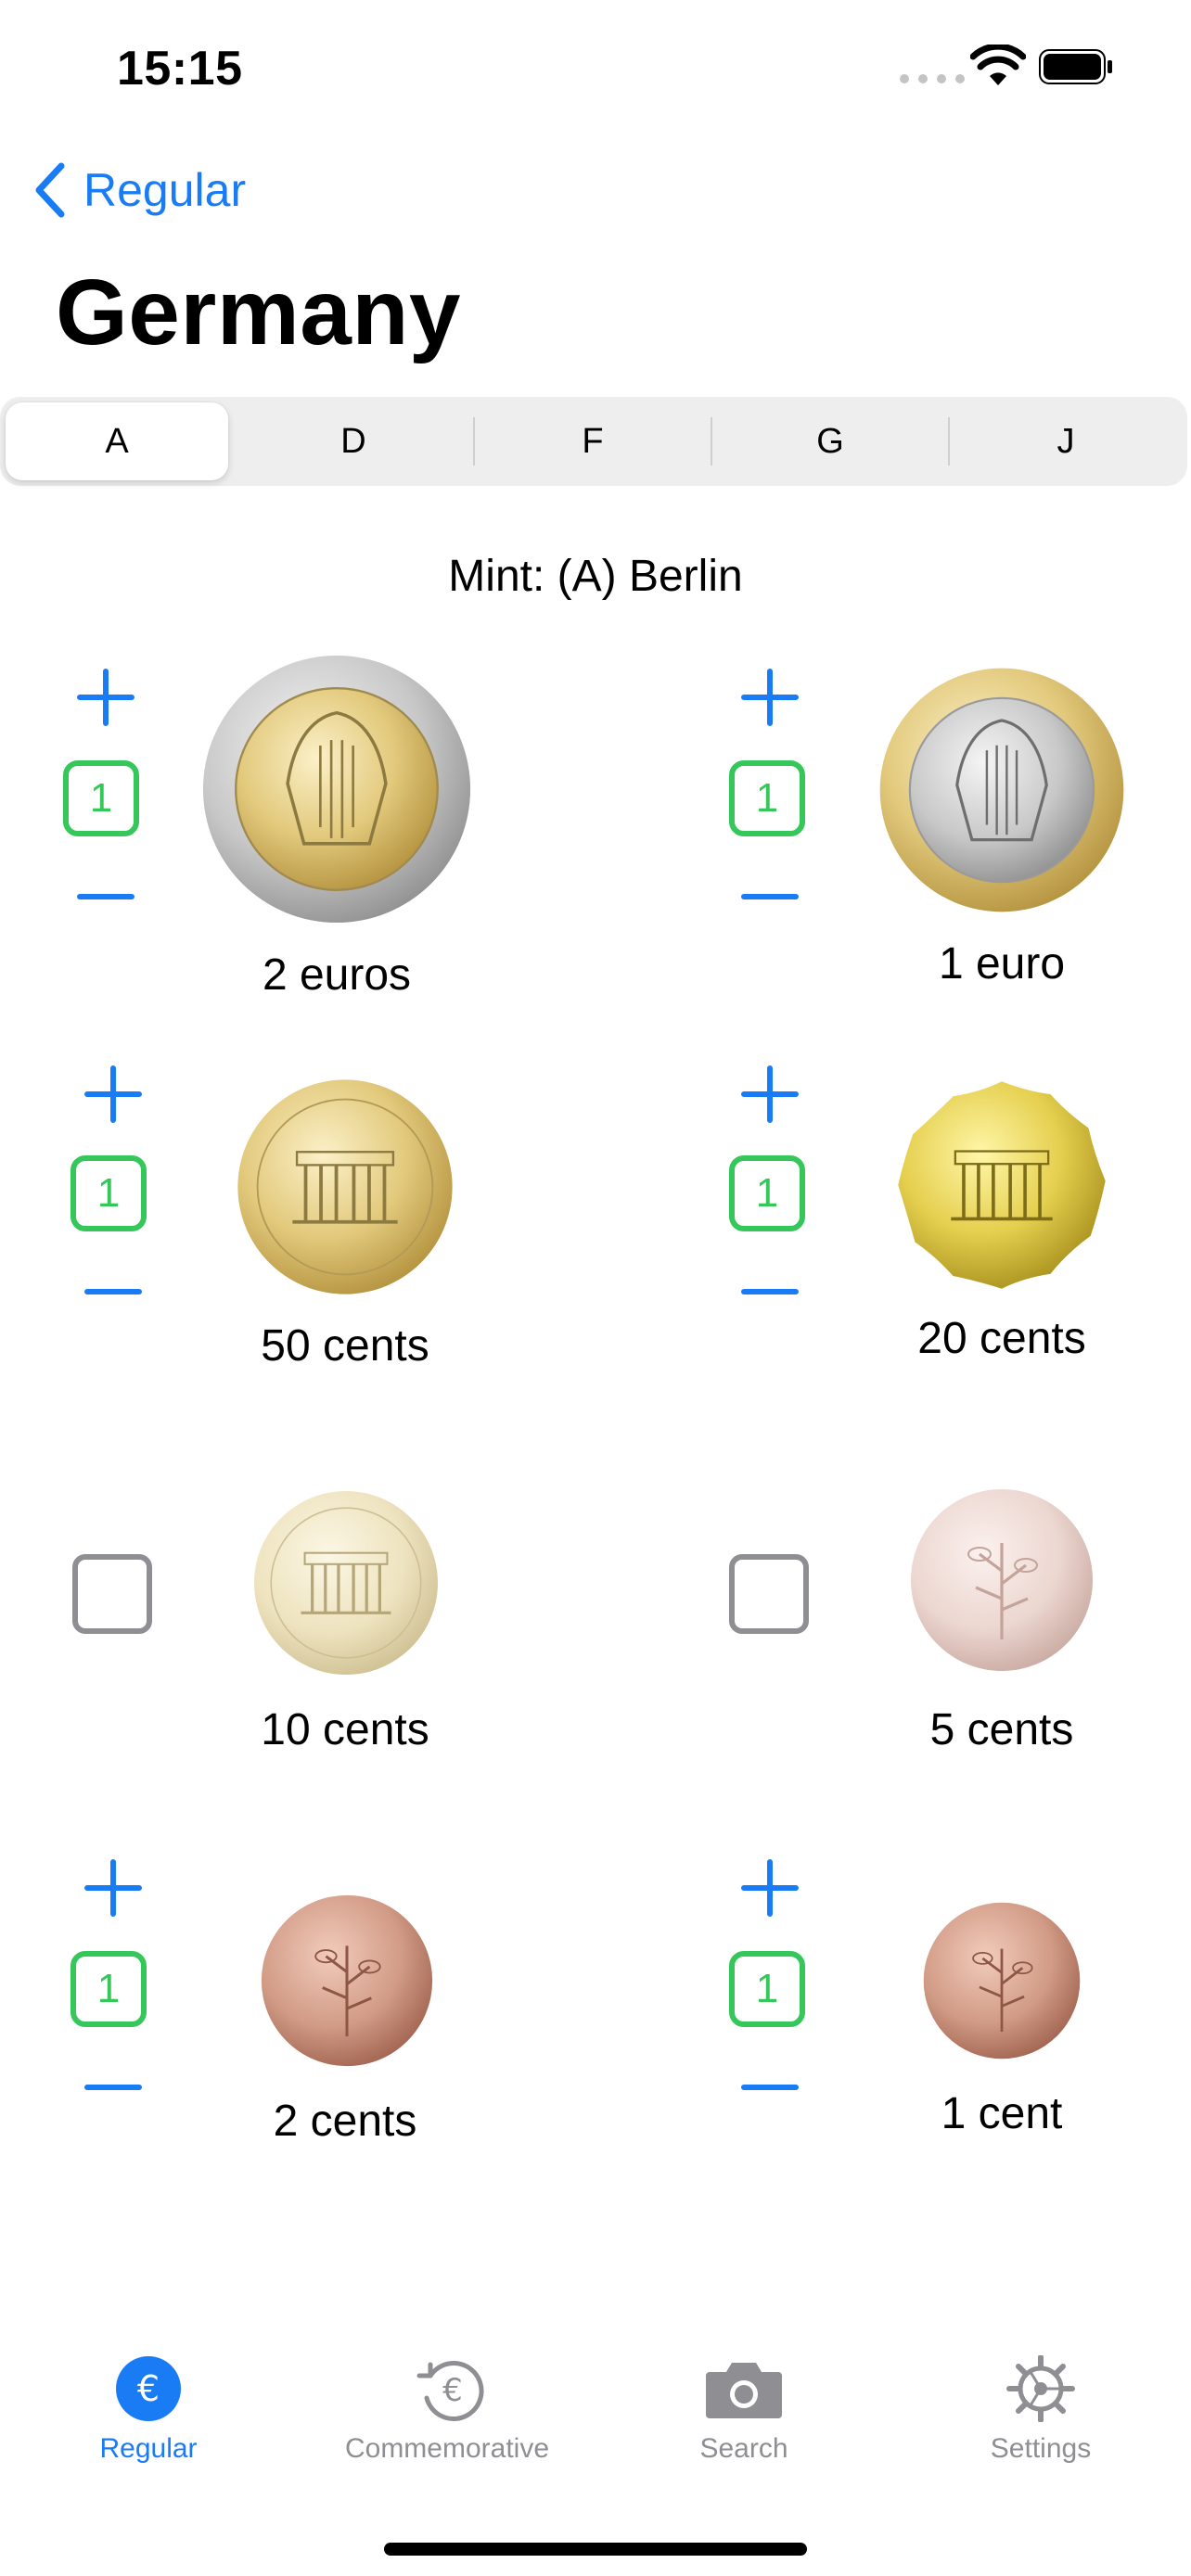  What do you see at coordinates (1002, 964) in the screenshot?
I see `coin-label: 1 euro` at bounding box center [1002, 964].